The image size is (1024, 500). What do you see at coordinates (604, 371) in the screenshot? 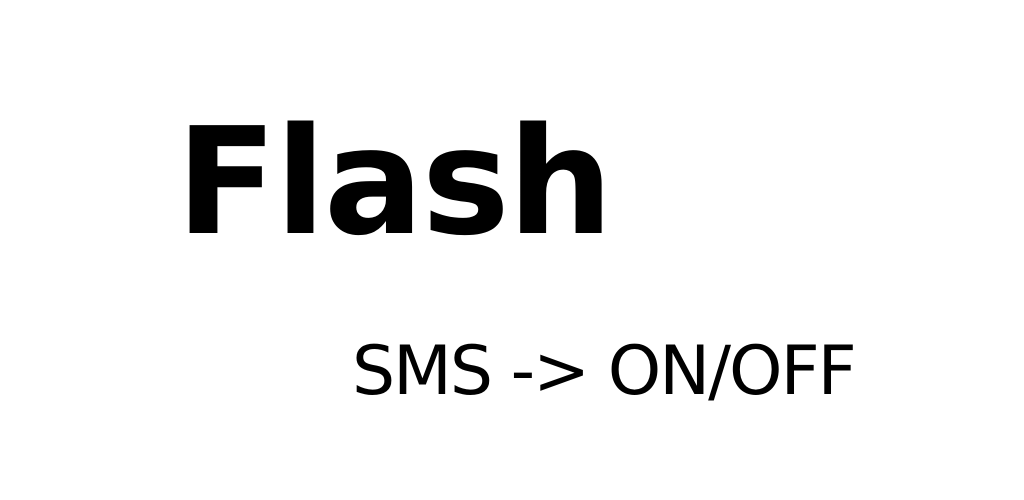
I see `banner-subtitle: SMS -> ON/OFF` at bounding box center [604, 371].